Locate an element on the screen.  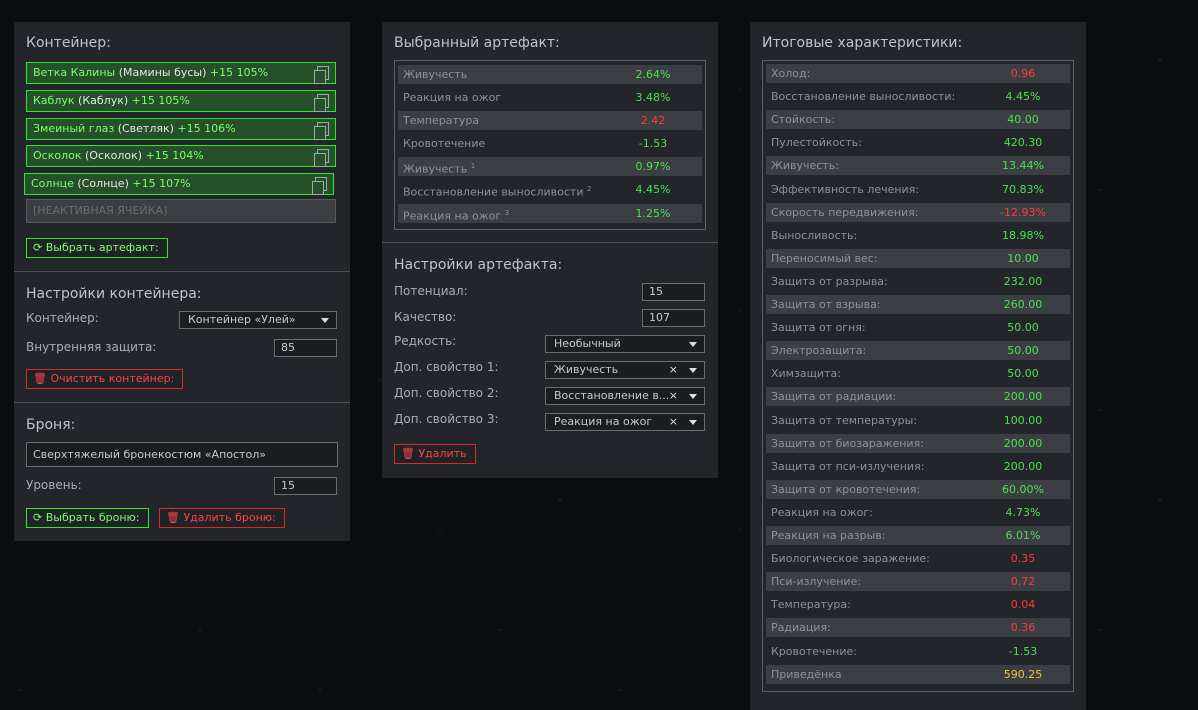
table-row: Переносимый вес: 10.00 is located at coordinates (918, 258).